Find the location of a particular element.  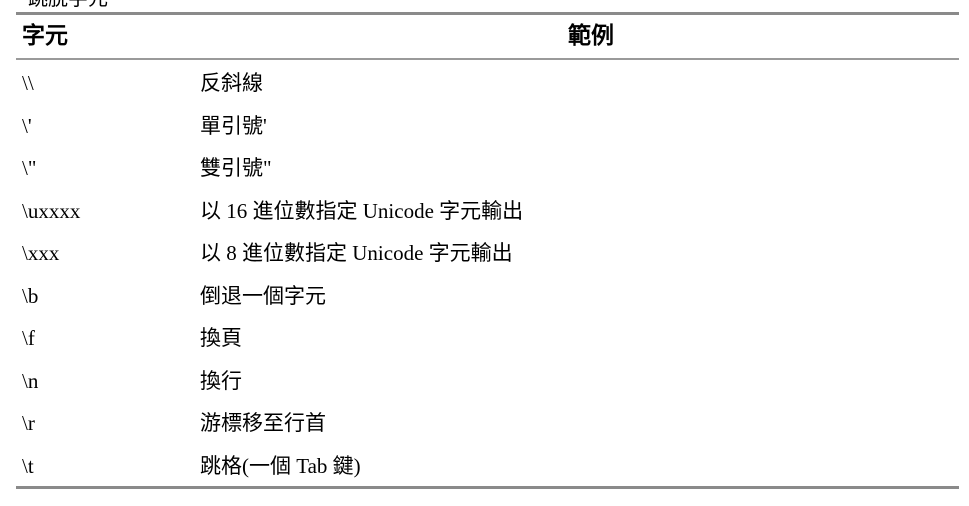

column-header-example: 範例 is located at coordinates (591, 36).